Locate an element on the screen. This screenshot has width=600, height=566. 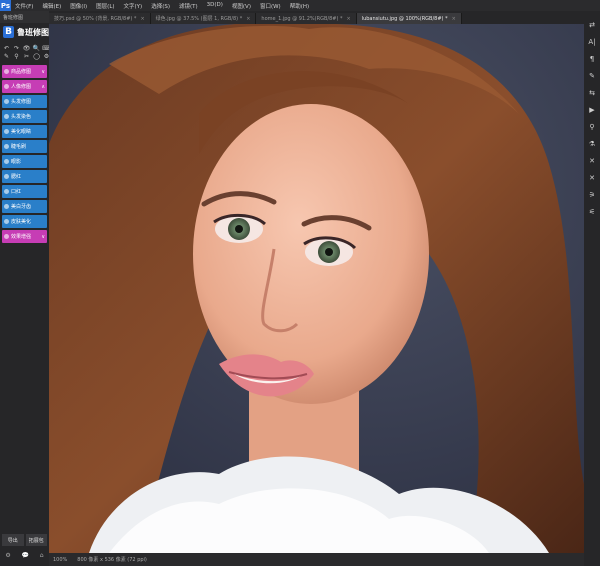
brand: B 鲁班修图 is located at coordinates (24, 32).